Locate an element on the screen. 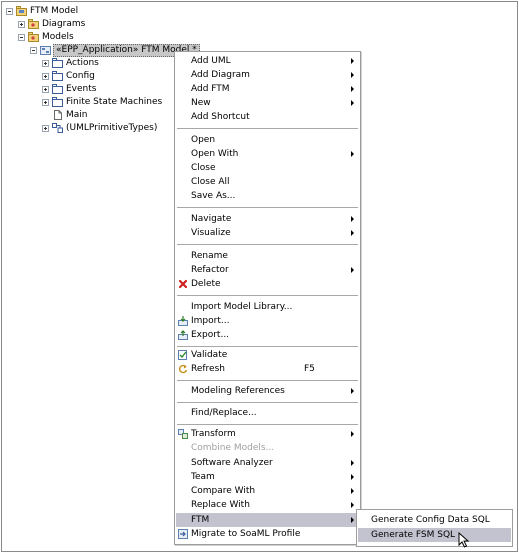 The width and height of the screenshot is (519, 553). menu-item-add-ftm: Add FTM is located at coordinates (267, 89).